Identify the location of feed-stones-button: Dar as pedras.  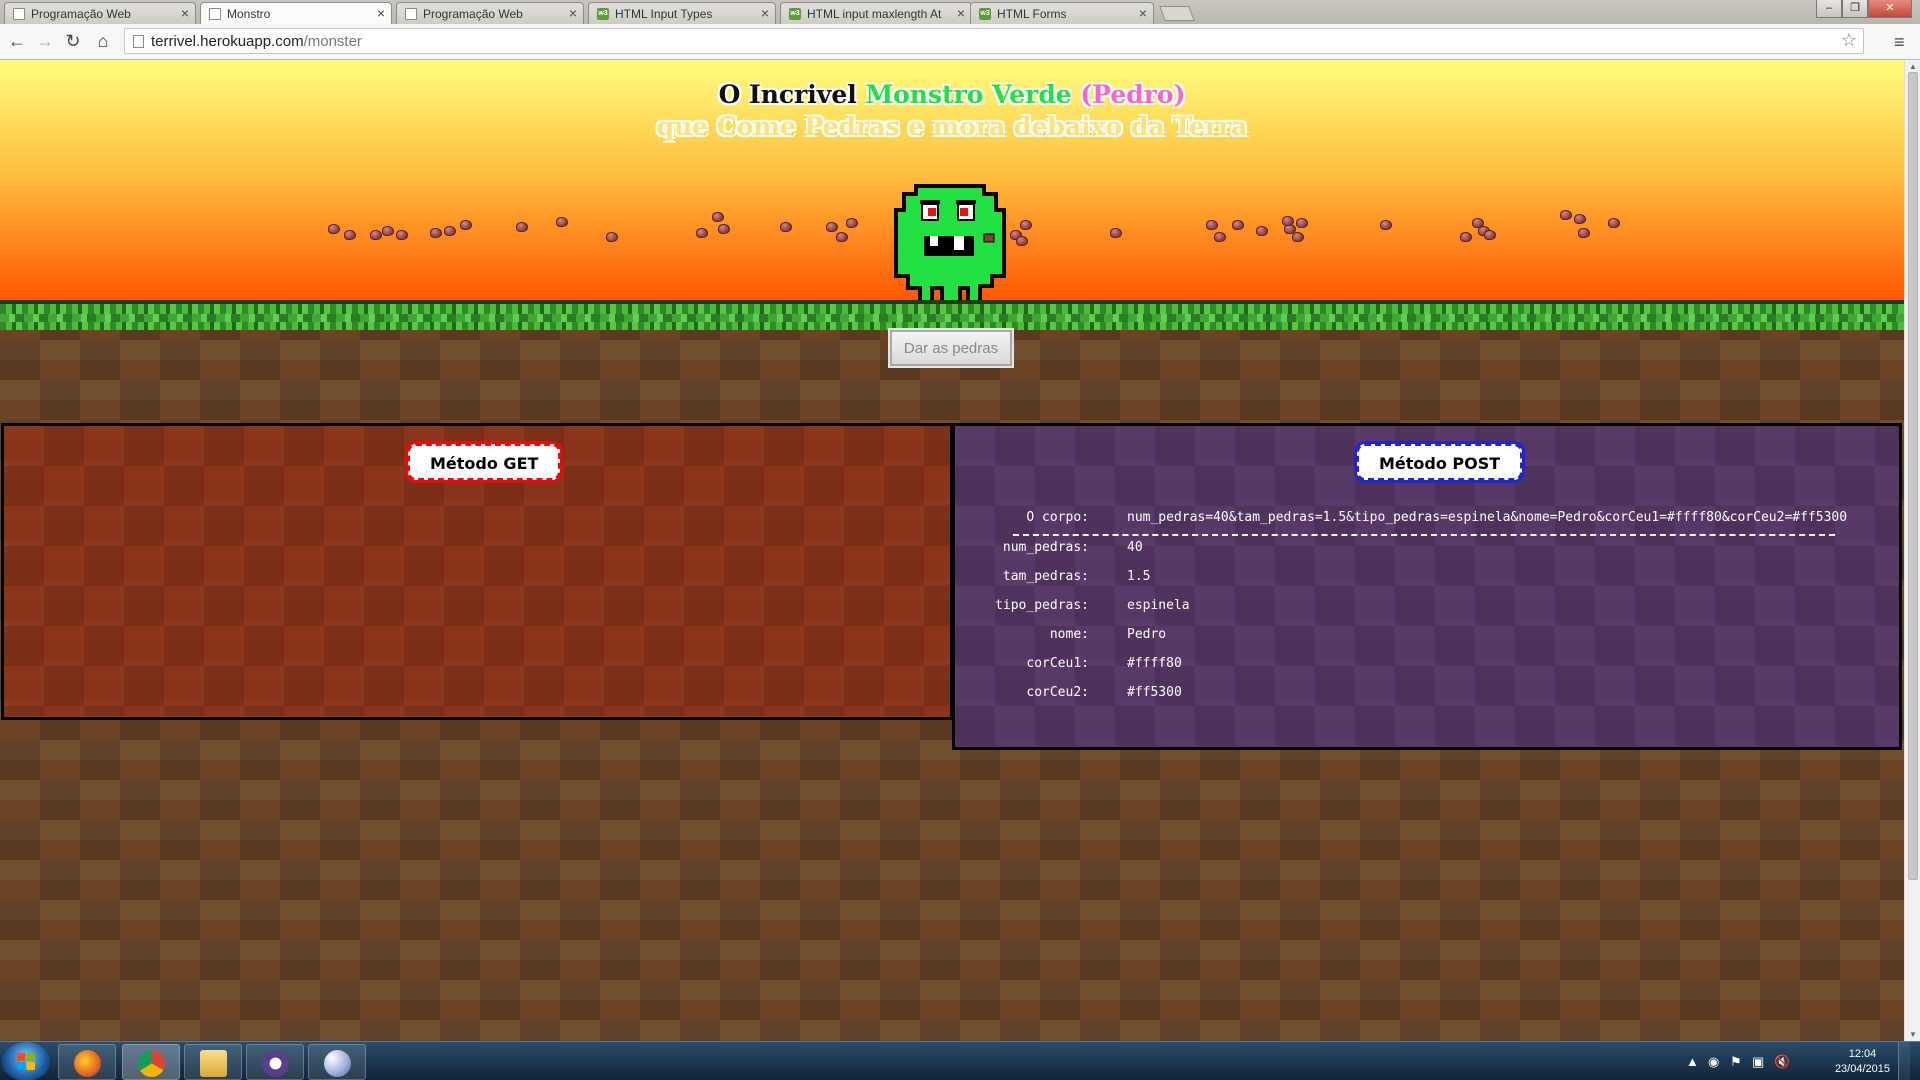
(951, 348).